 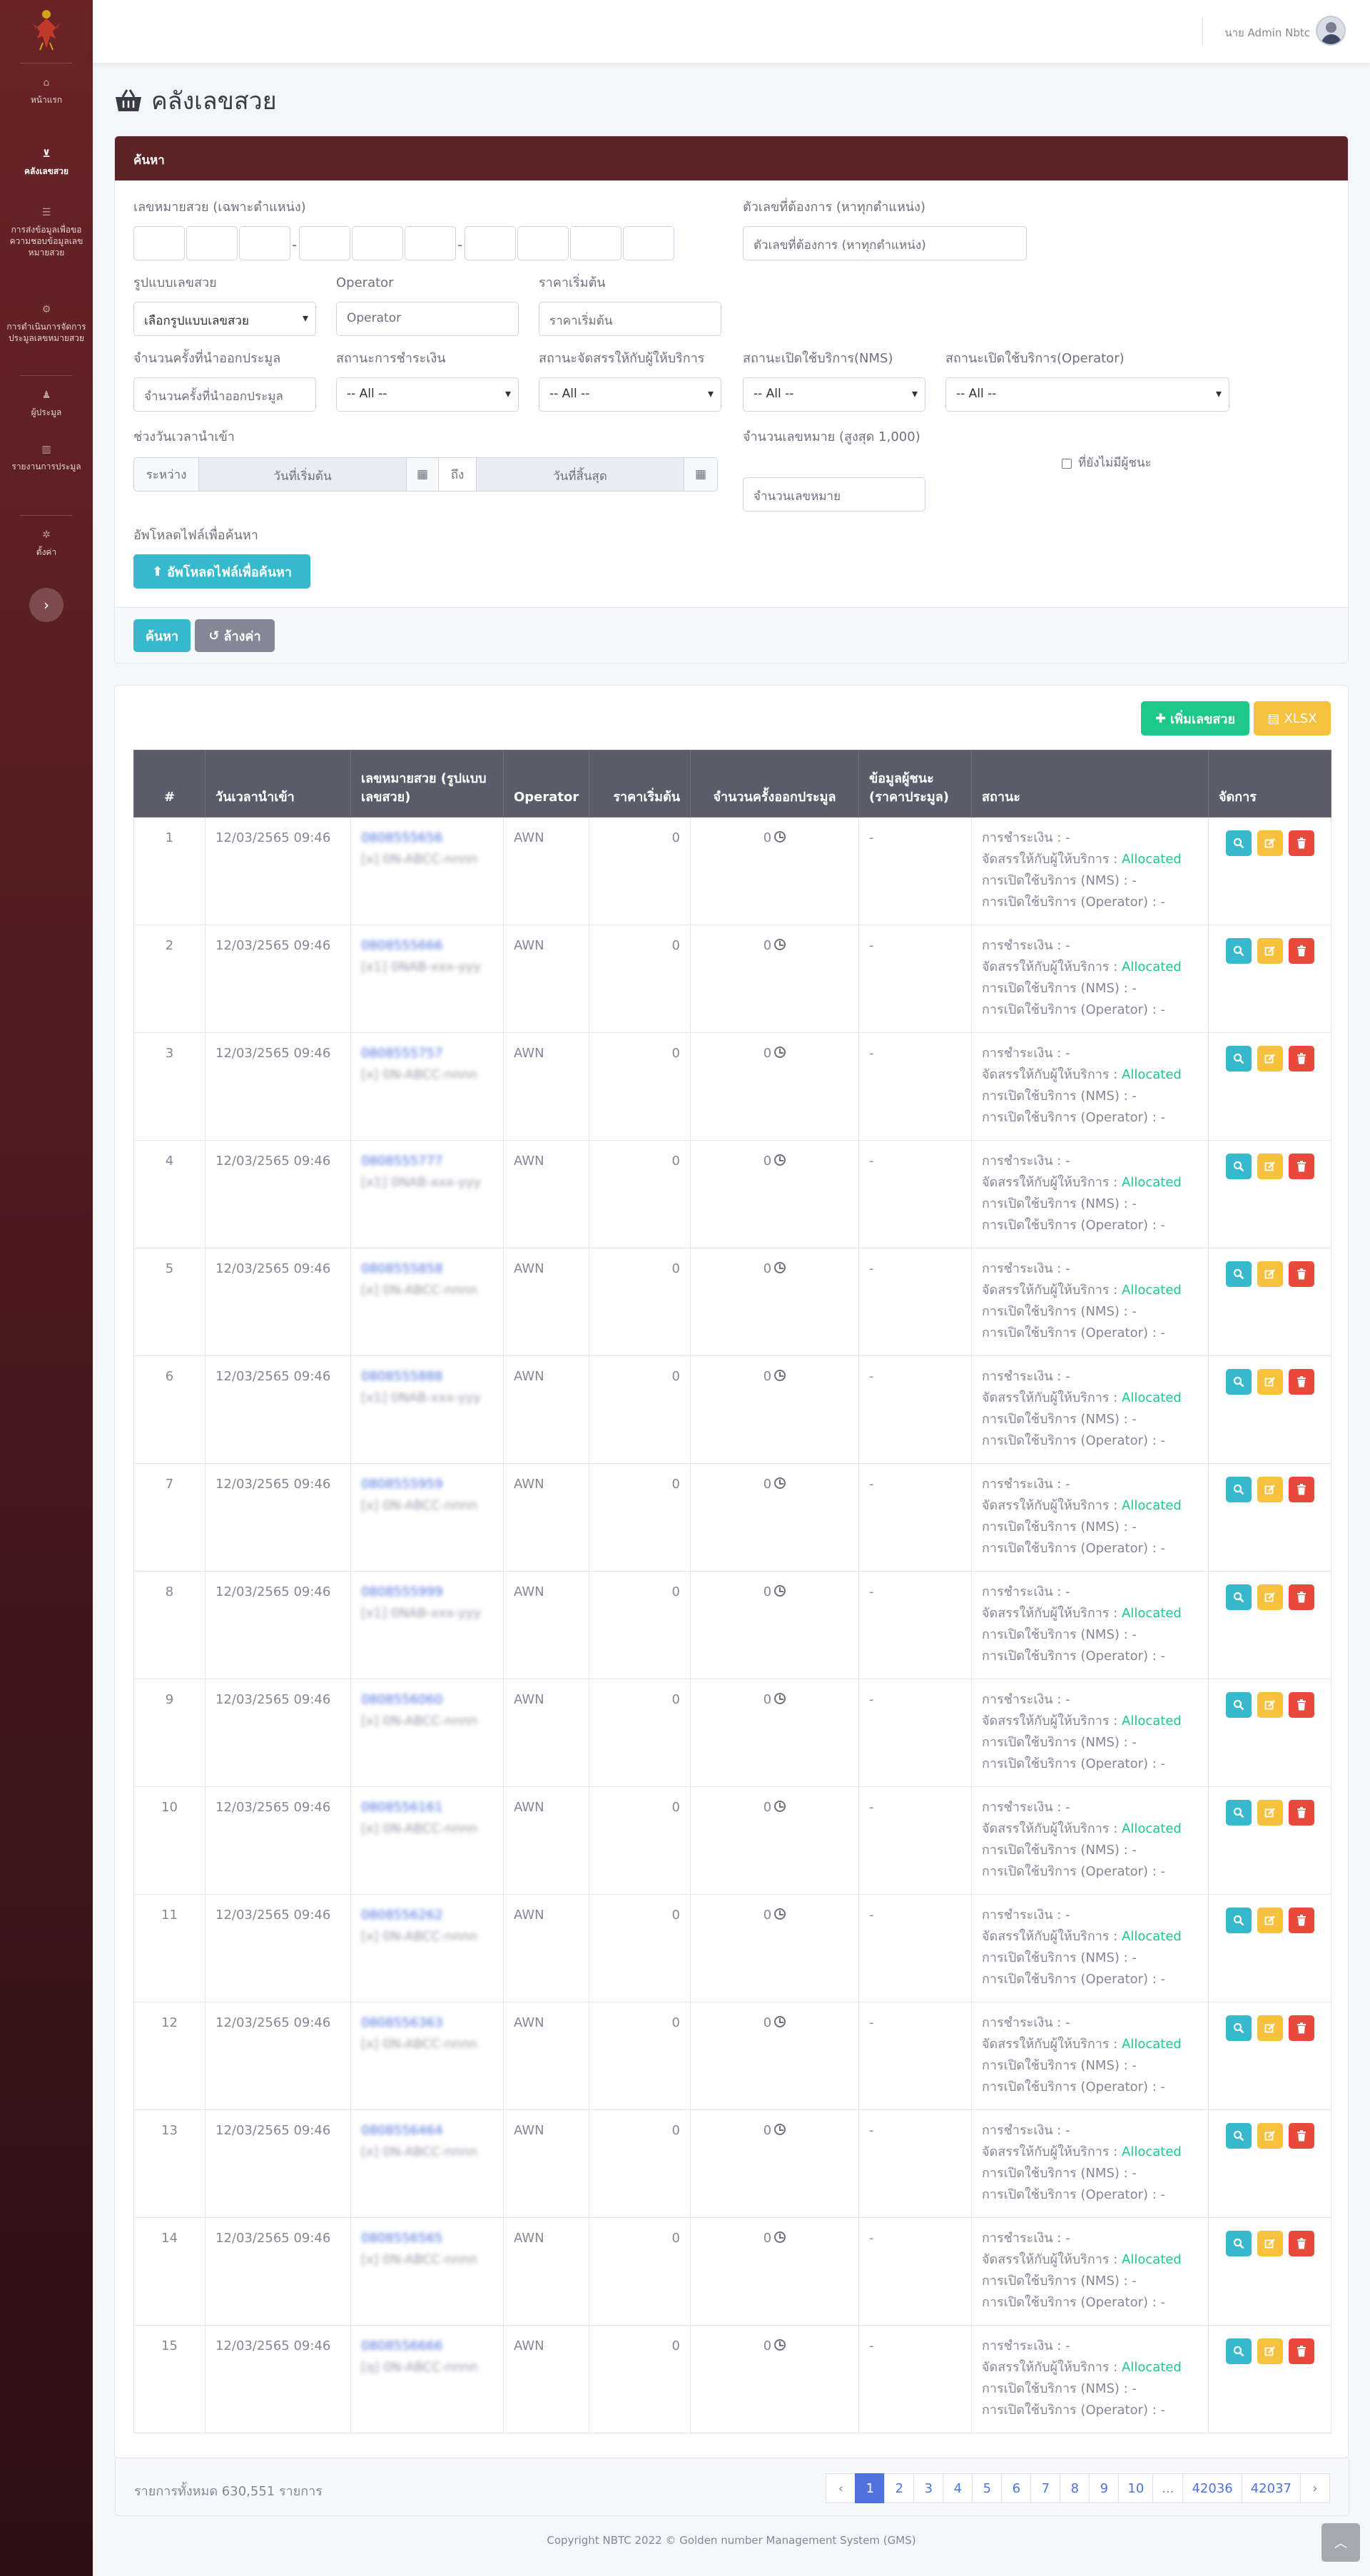 What do you see at coordinates (427, 784) in the screenshot?
I see `header-number: เลขหมายสวย (รูปแบบเลขสวย)` at bounding box center [427, 784].